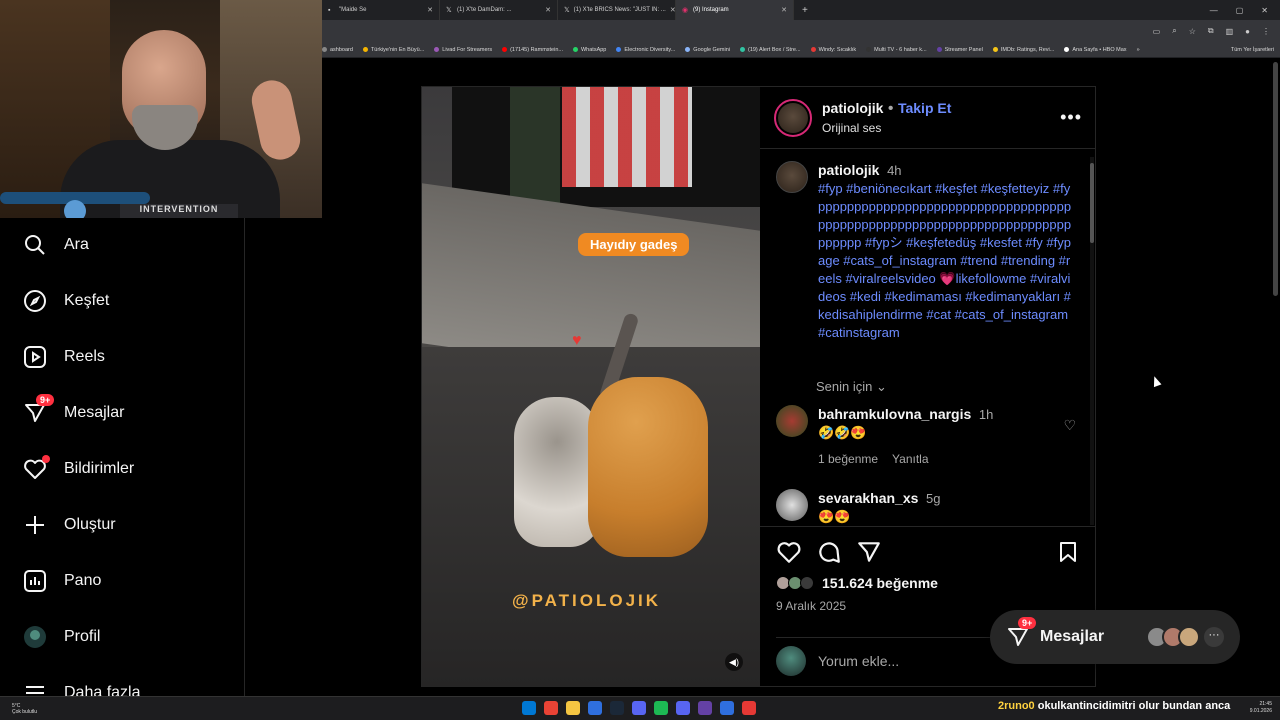 This screenshot has width=1280, height=720. I want to click on commenter-username: sevarakhan_xs, so click(868, 498).